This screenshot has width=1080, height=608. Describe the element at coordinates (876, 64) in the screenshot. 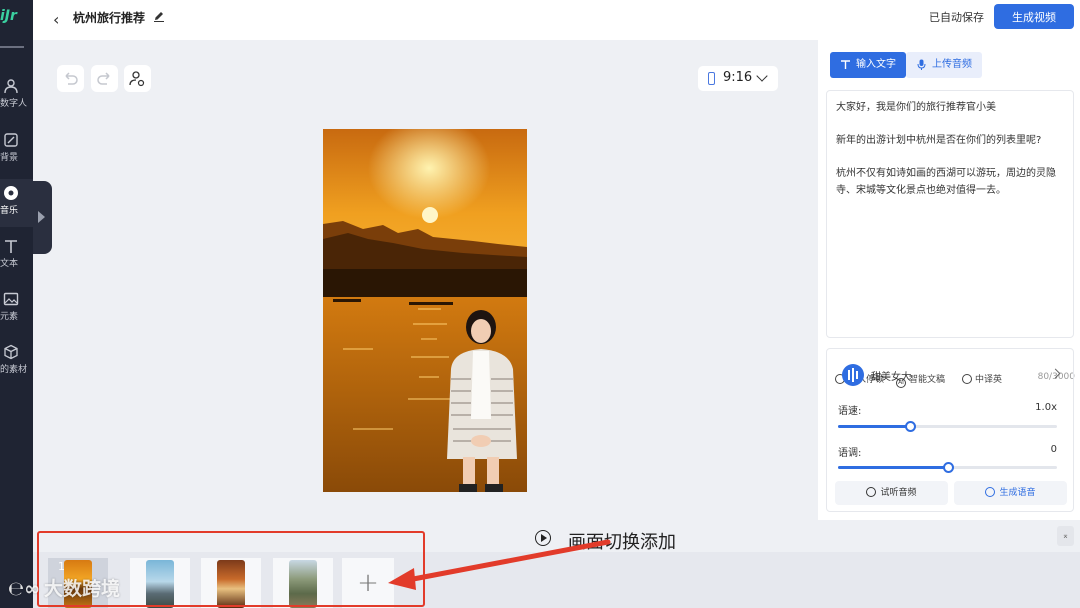

I see `tab-label: 输入文字` at that location.